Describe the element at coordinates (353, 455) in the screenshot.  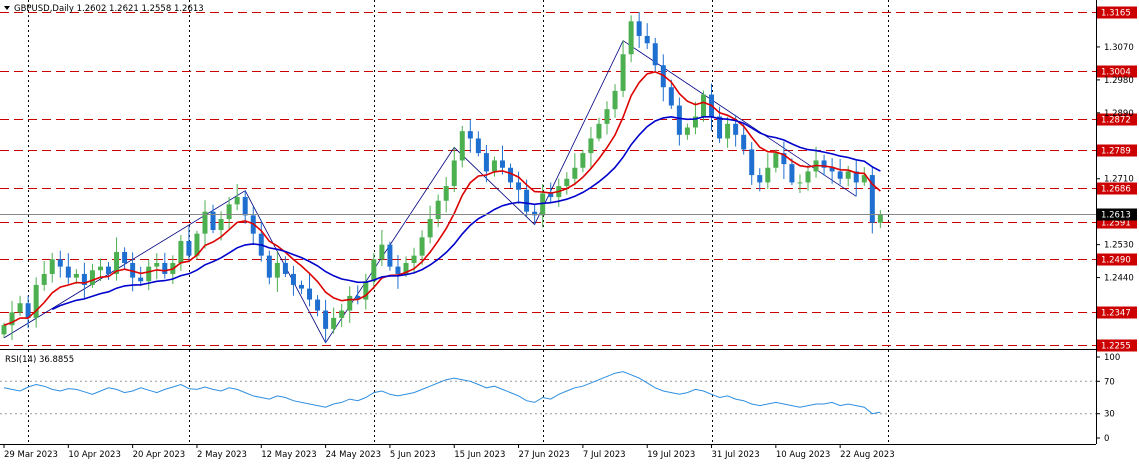
I see `date-tick-label: 24 May 2023` at that location.